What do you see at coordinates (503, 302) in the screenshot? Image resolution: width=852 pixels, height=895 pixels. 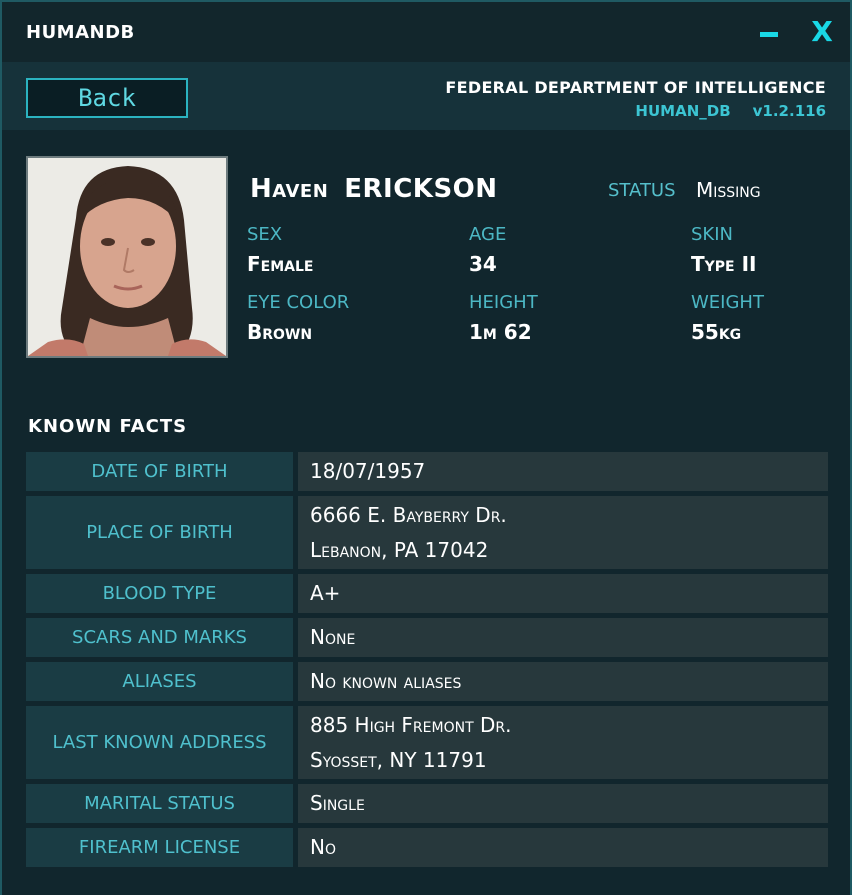 I see `height-label: HEIGHT` at bounding box center [503, 302].